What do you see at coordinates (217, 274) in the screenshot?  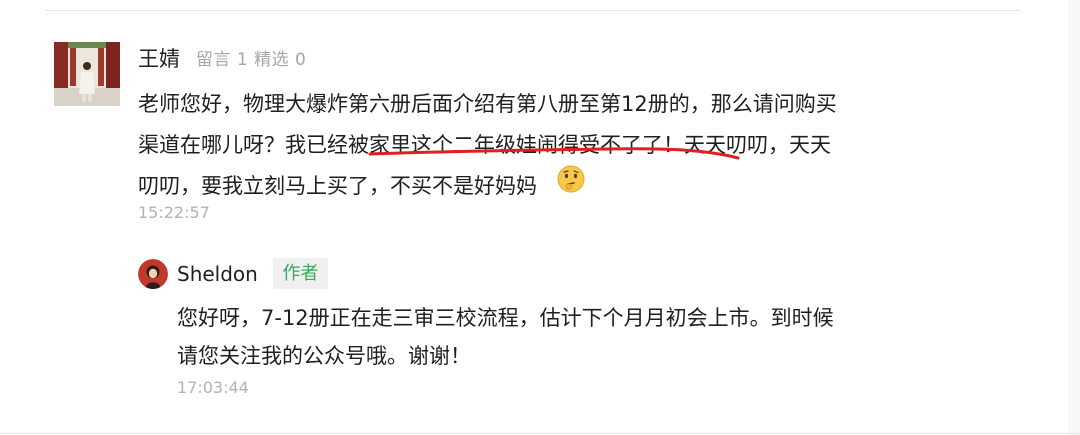 I see `reply-username: Sheldon` at bounding box center [217, 274].